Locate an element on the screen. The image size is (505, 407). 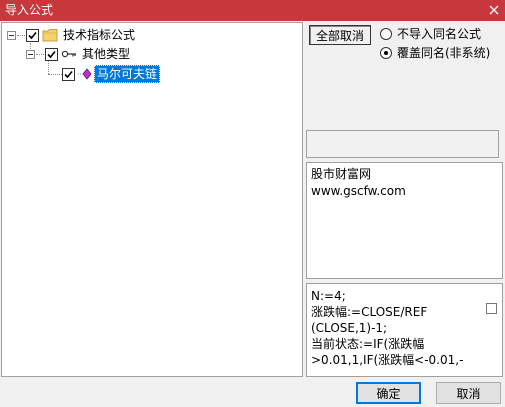
tree-checkbox-group is located at coordinates (51, 54).